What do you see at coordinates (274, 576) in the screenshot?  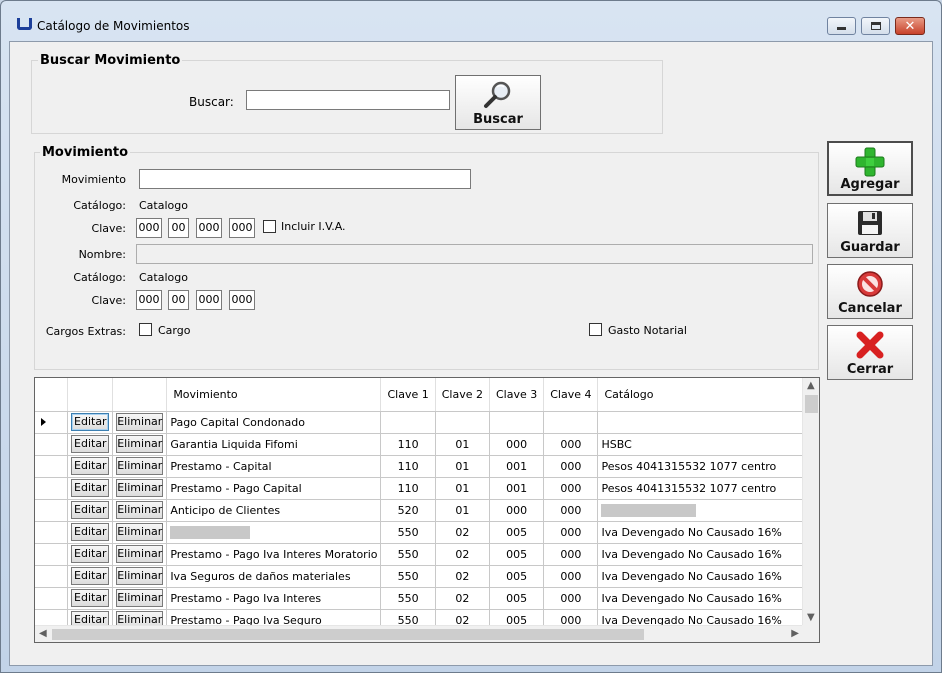 I see `movimiento-cell: Iva Seguros de daños materiales` at bounding box center [274, 576].